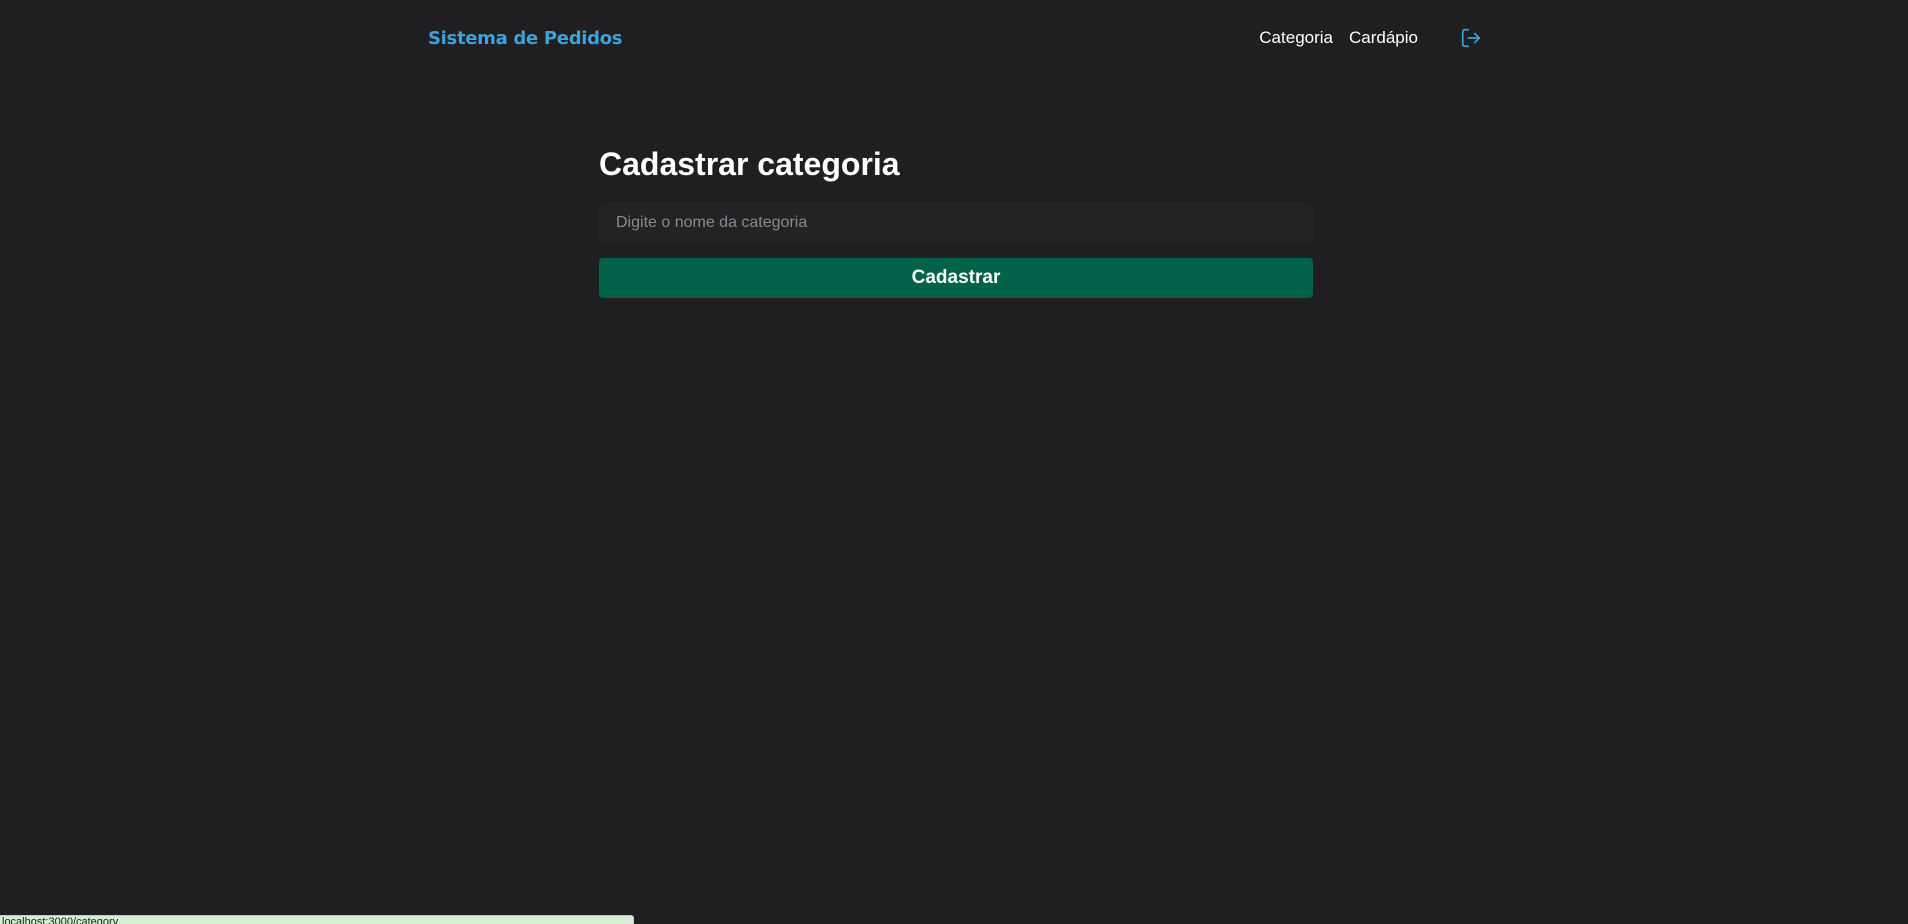  What do you see at coordinates (956, 223) in the screenshot?
I see `category-name-input` at bounding box center [956, 223].